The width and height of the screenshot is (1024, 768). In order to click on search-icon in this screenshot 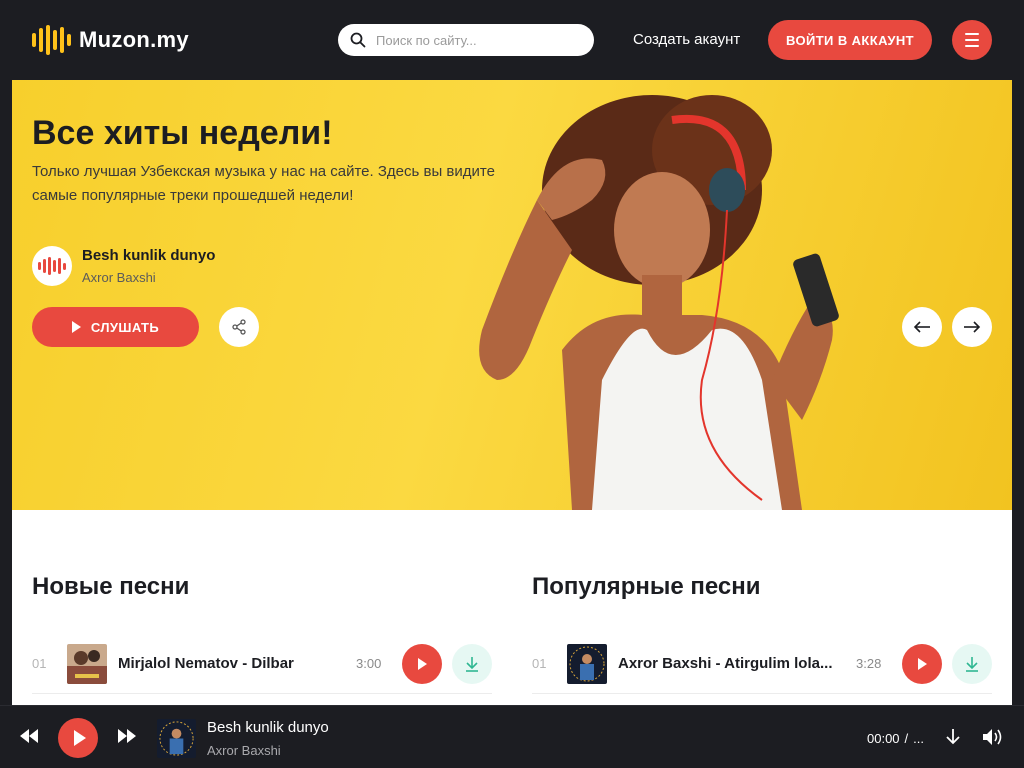, I will do `click(358, 40)`.